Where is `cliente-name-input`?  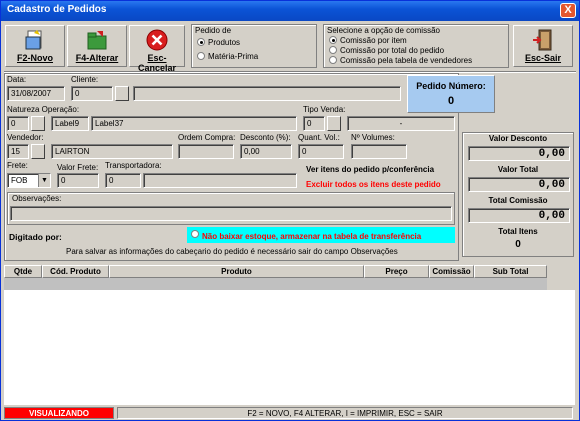 cliente-name-input is located at coordinates (267, 93).